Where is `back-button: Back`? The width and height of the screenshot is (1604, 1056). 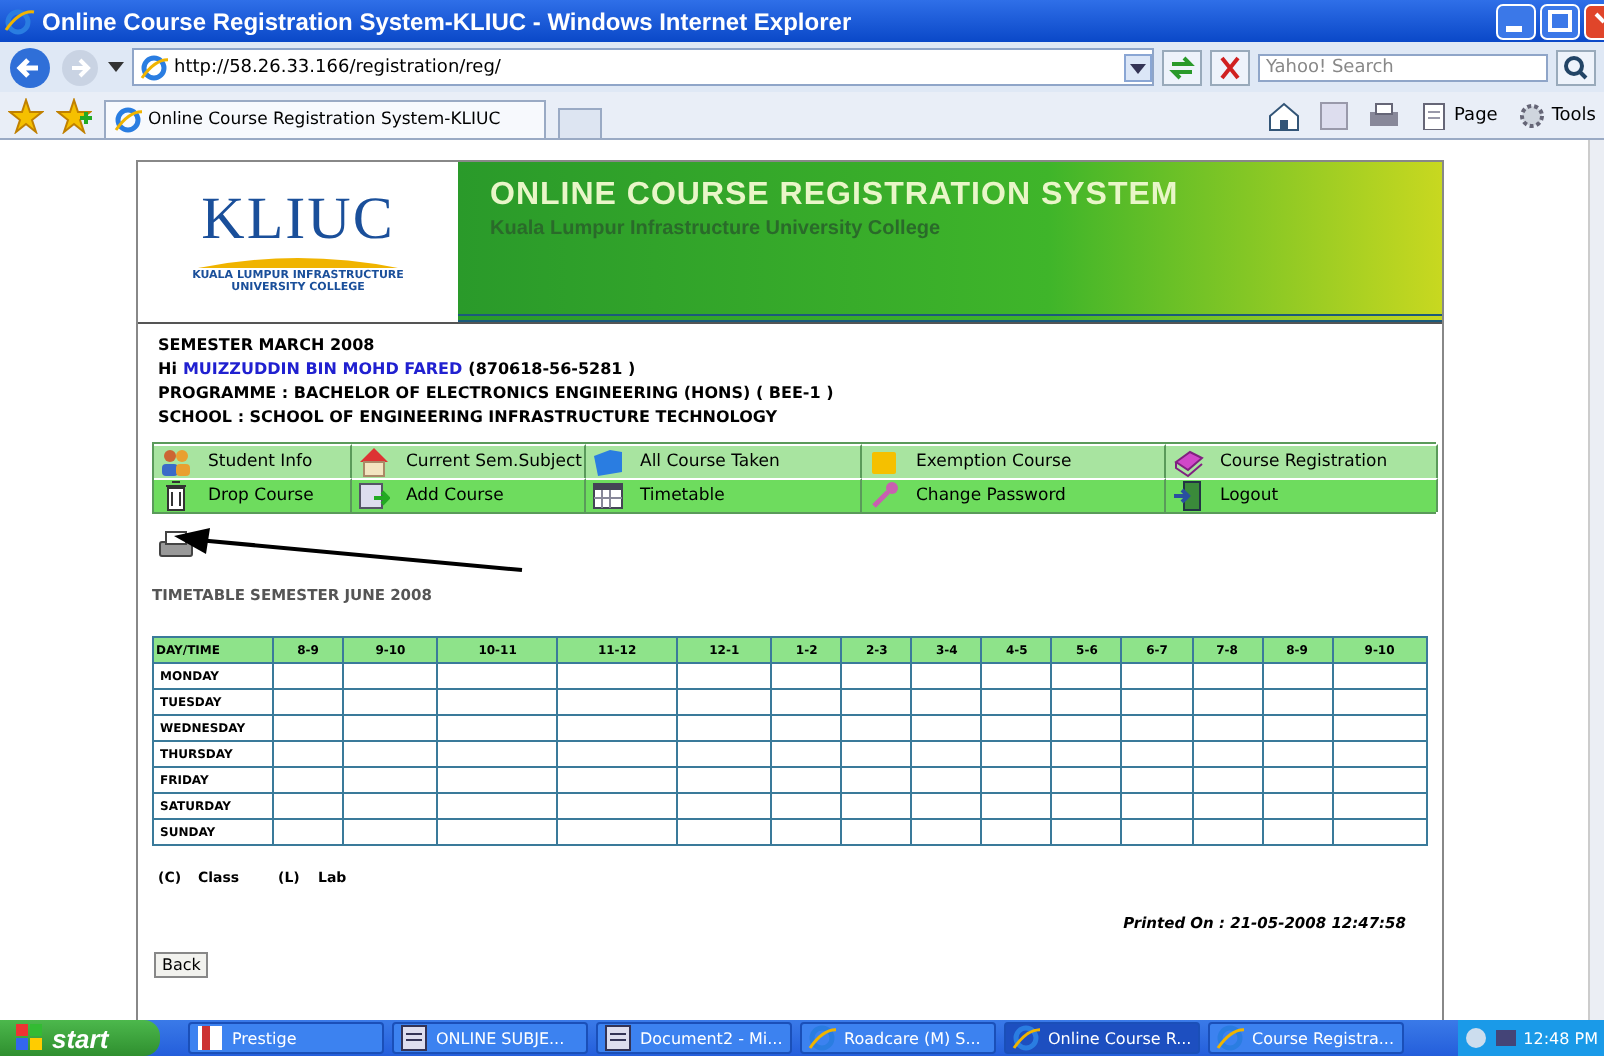
back-button: Back is located at coordinates (181, 965).